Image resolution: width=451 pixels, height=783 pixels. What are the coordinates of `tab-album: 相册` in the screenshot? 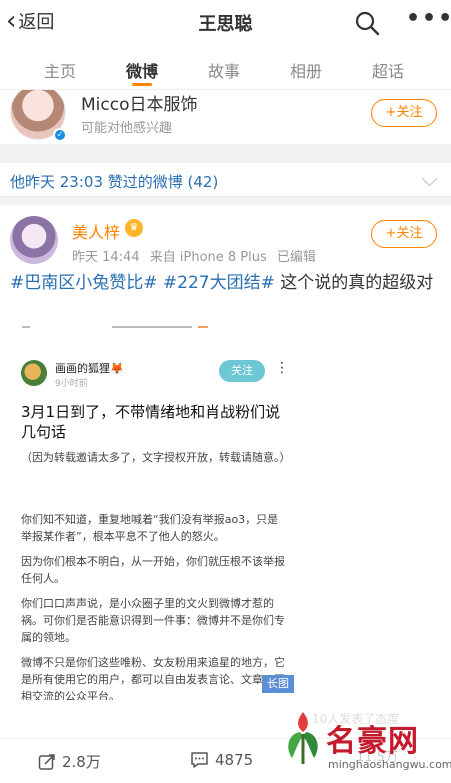 It's located at (306, 70).